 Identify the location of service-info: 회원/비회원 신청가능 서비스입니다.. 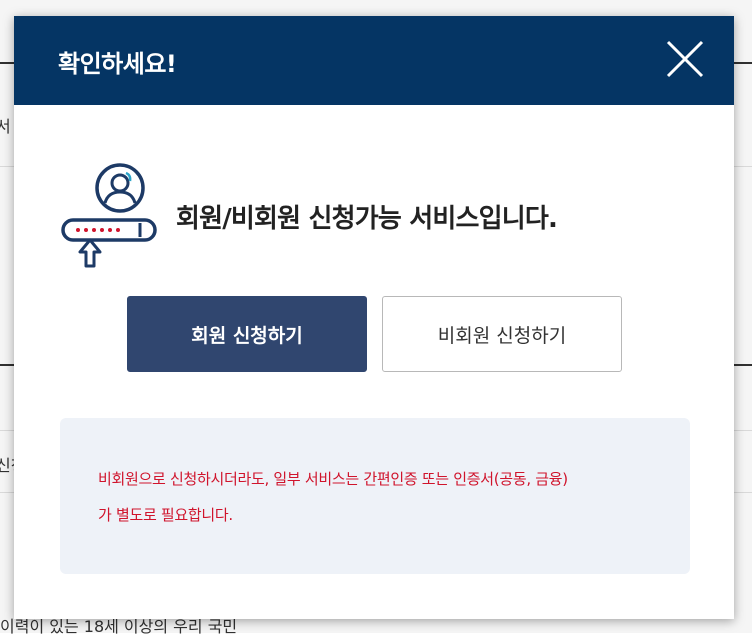
(380, 217).